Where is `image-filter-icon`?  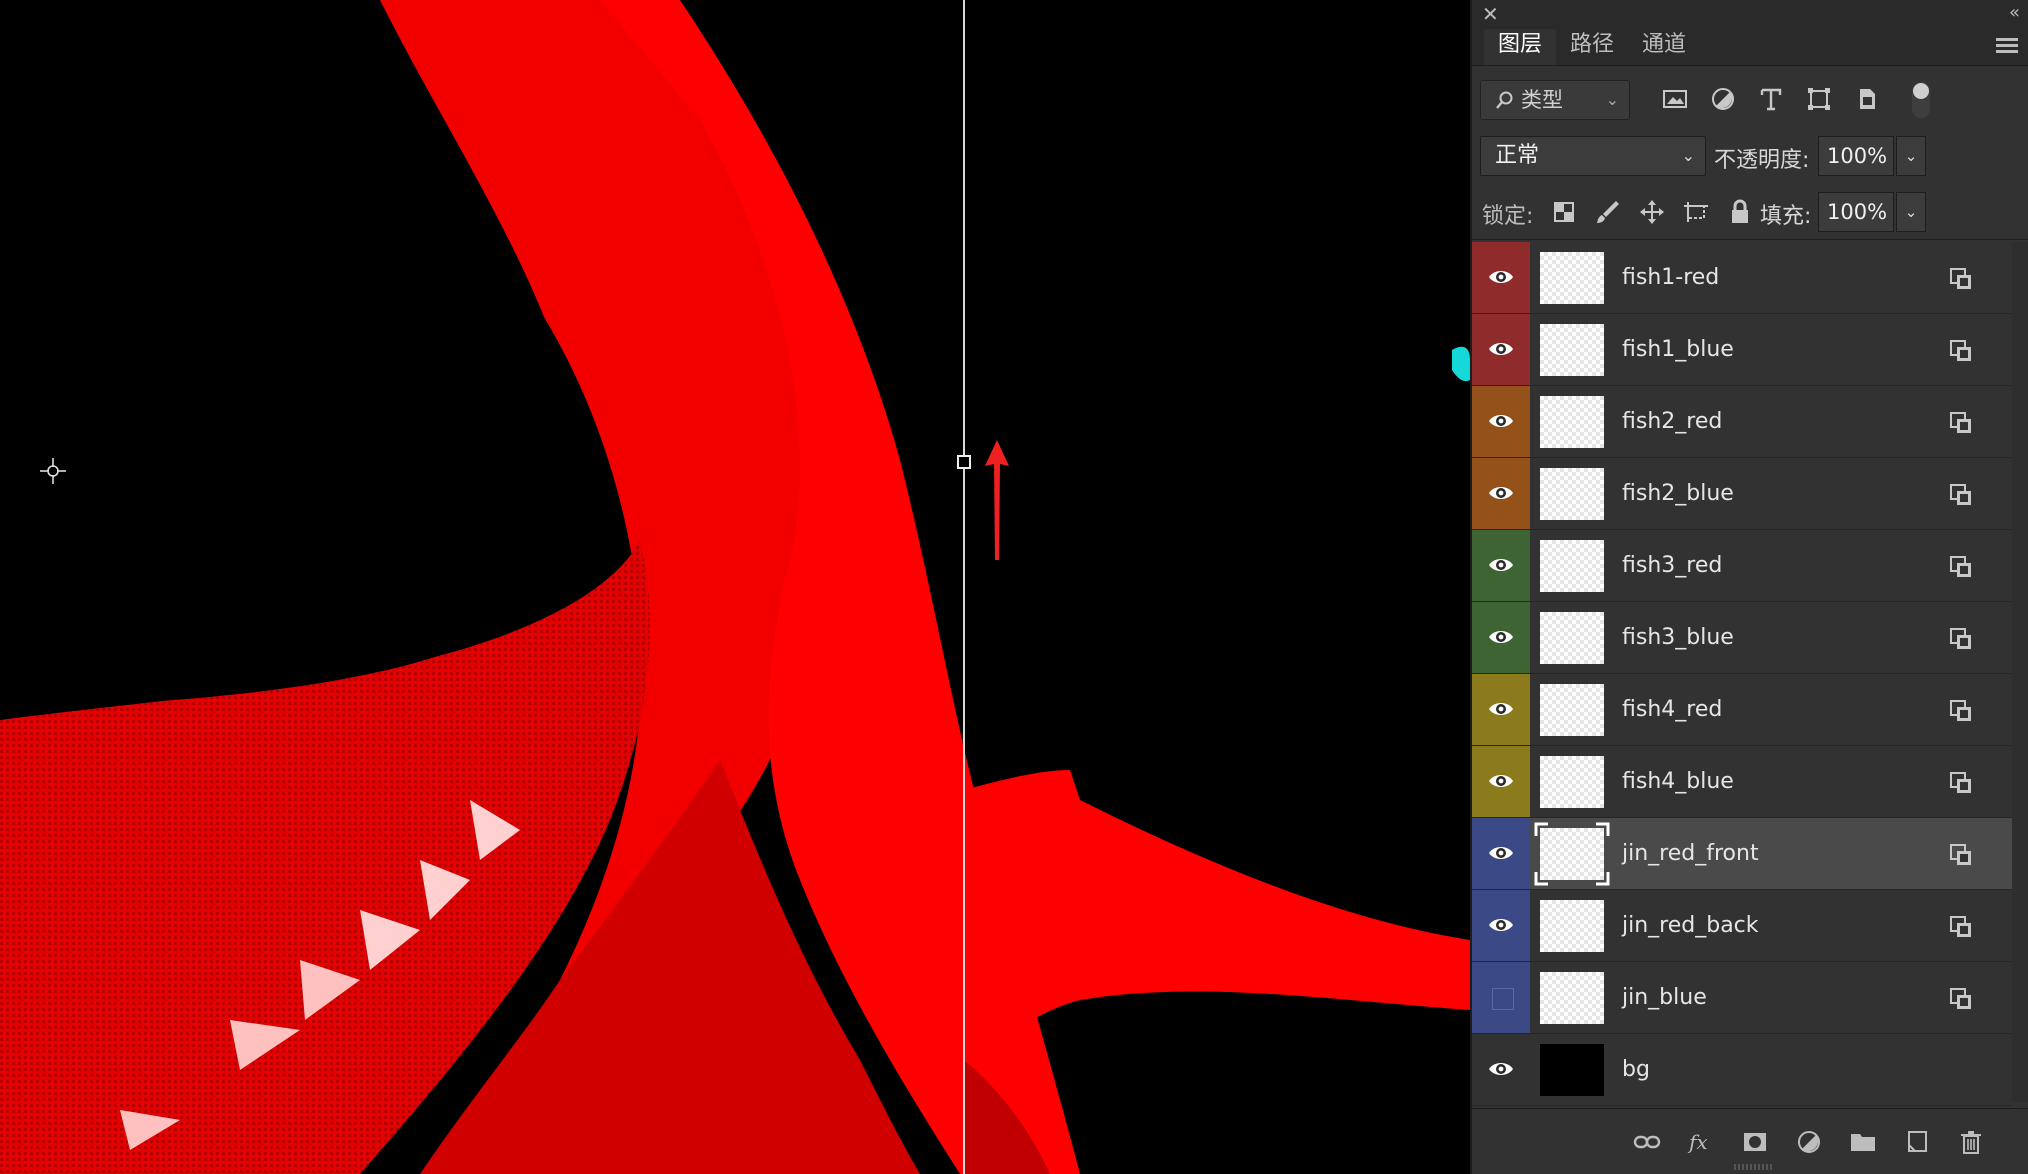
image-filter-icon is located at coordinates (1675, 99).